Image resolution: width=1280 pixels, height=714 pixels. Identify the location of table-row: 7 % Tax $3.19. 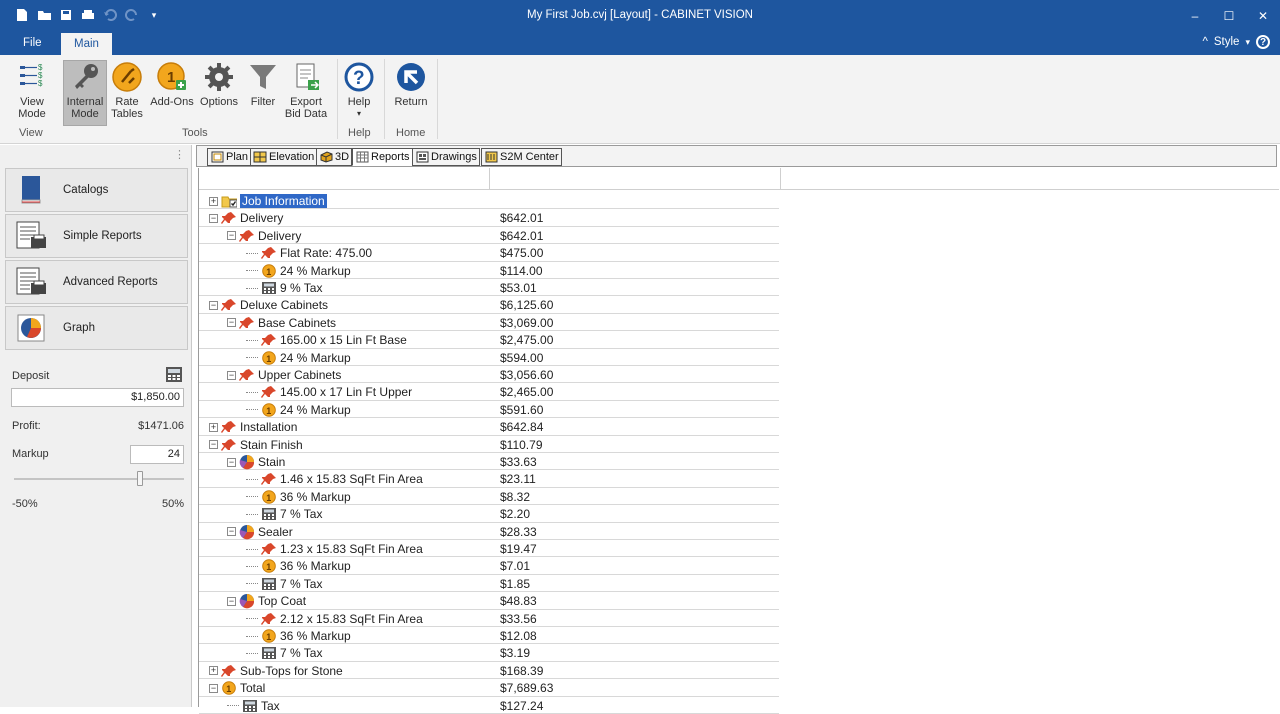
(489, 653).